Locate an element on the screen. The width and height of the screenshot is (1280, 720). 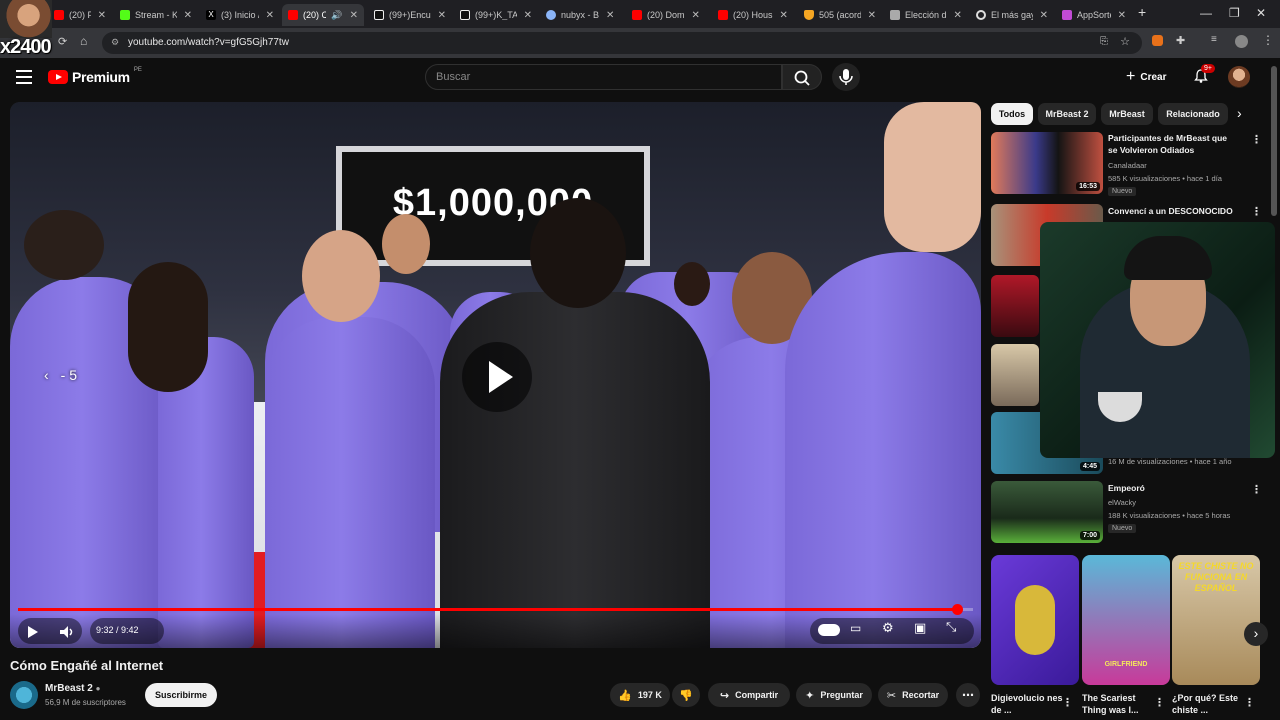
play-button-overlay is located at coordinates (497, 377).